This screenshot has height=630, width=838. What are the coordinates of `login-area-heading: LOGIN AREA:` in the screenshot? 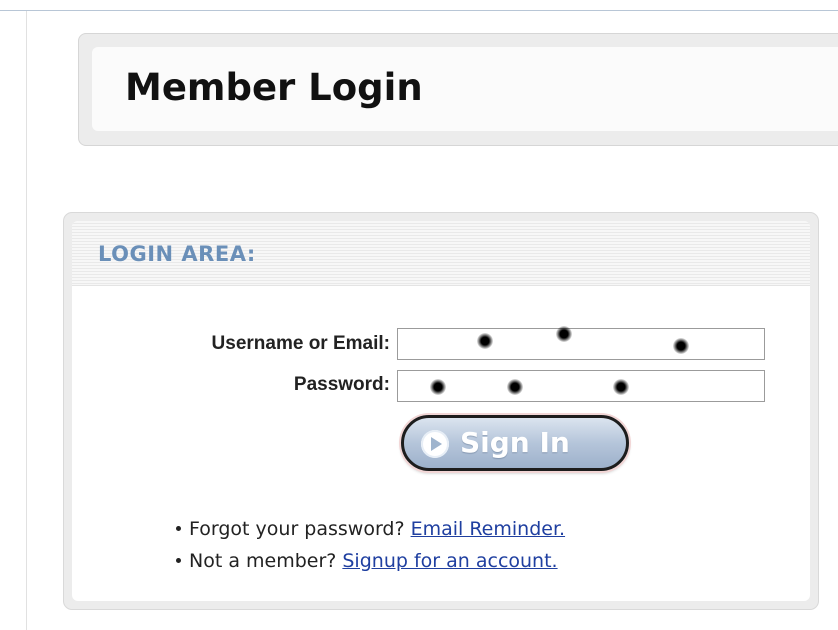 It's located at (177, 254).